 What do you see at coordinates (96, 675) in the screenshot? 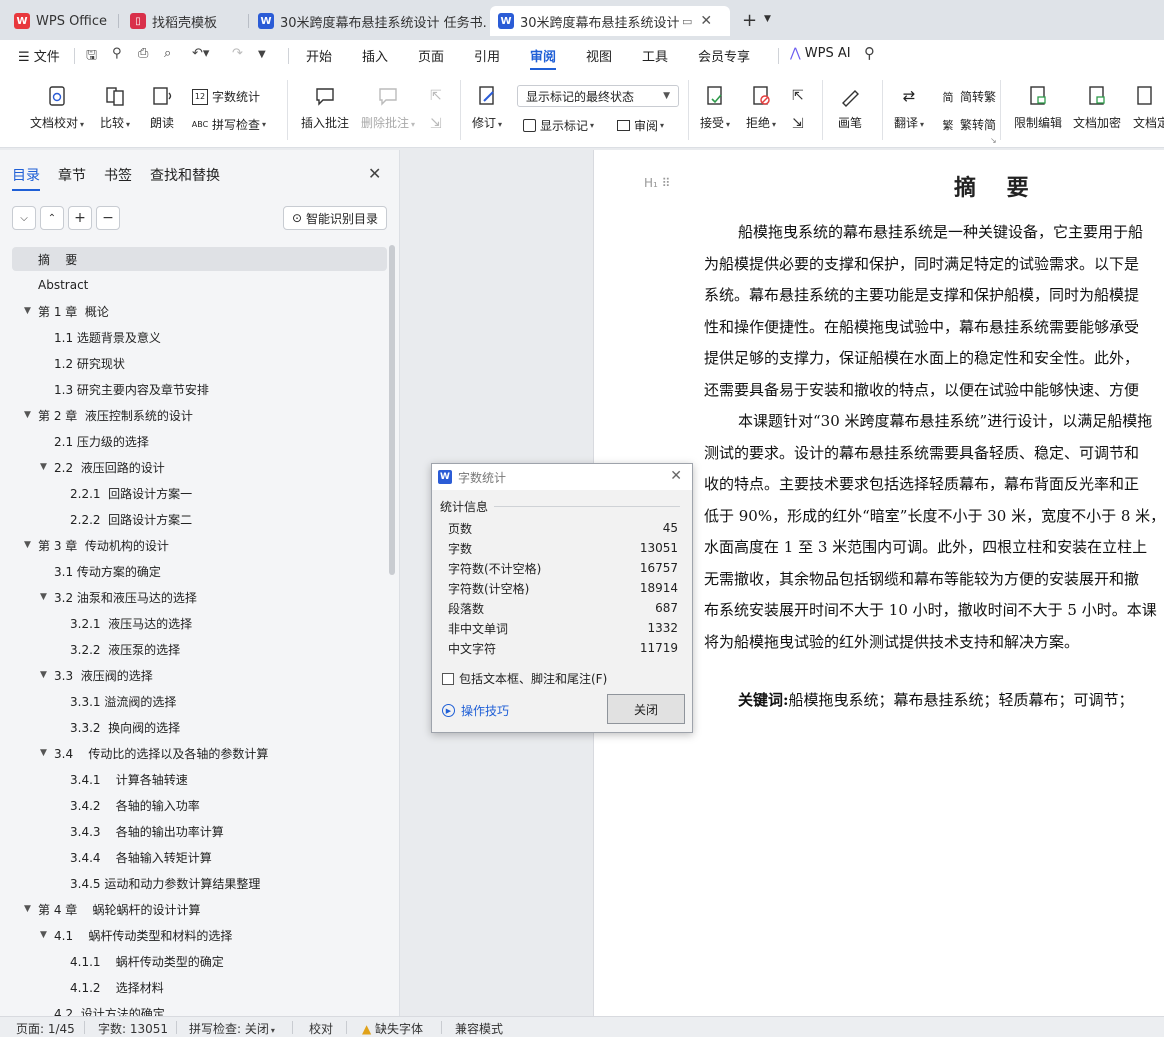
I see `toc-item: ▼ 3.3 液压阀的选择` at bounding box center [96, 675].